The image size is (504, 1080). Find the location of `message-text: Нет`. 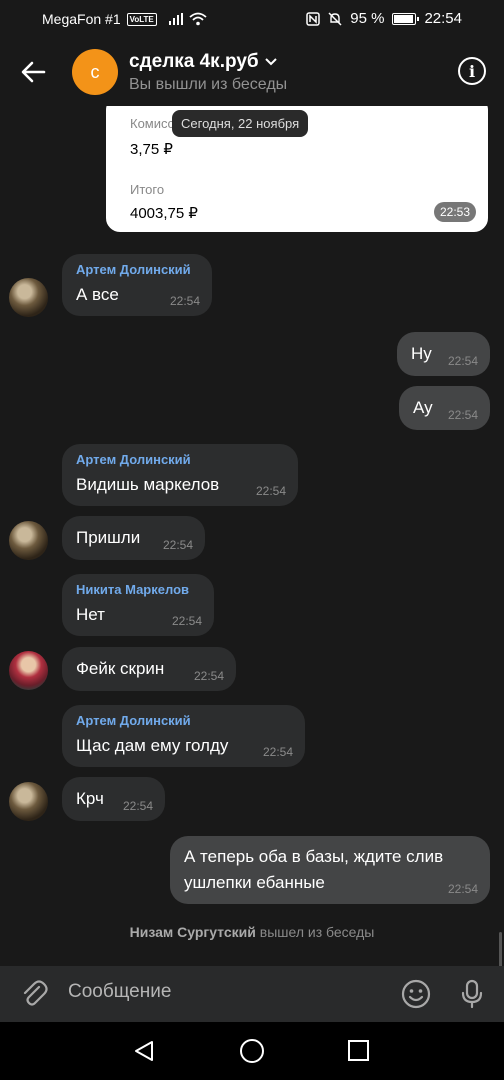

message-text: Нет is located at coordinates (90, 614).